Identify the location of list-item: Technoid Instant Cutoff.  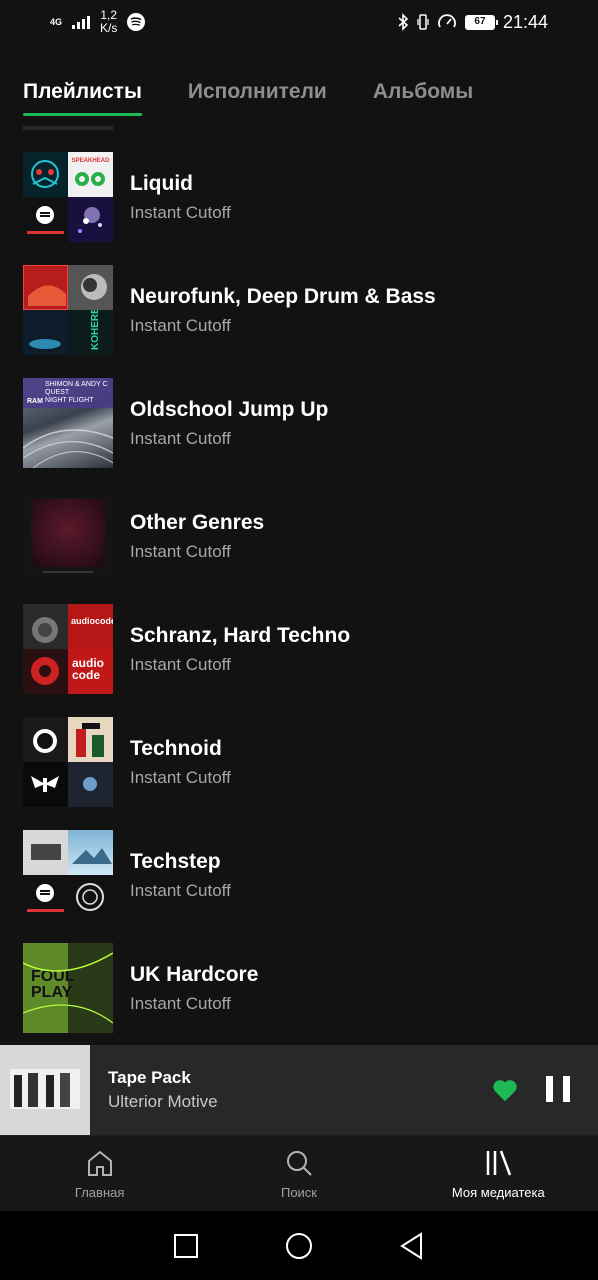
(299, 773).